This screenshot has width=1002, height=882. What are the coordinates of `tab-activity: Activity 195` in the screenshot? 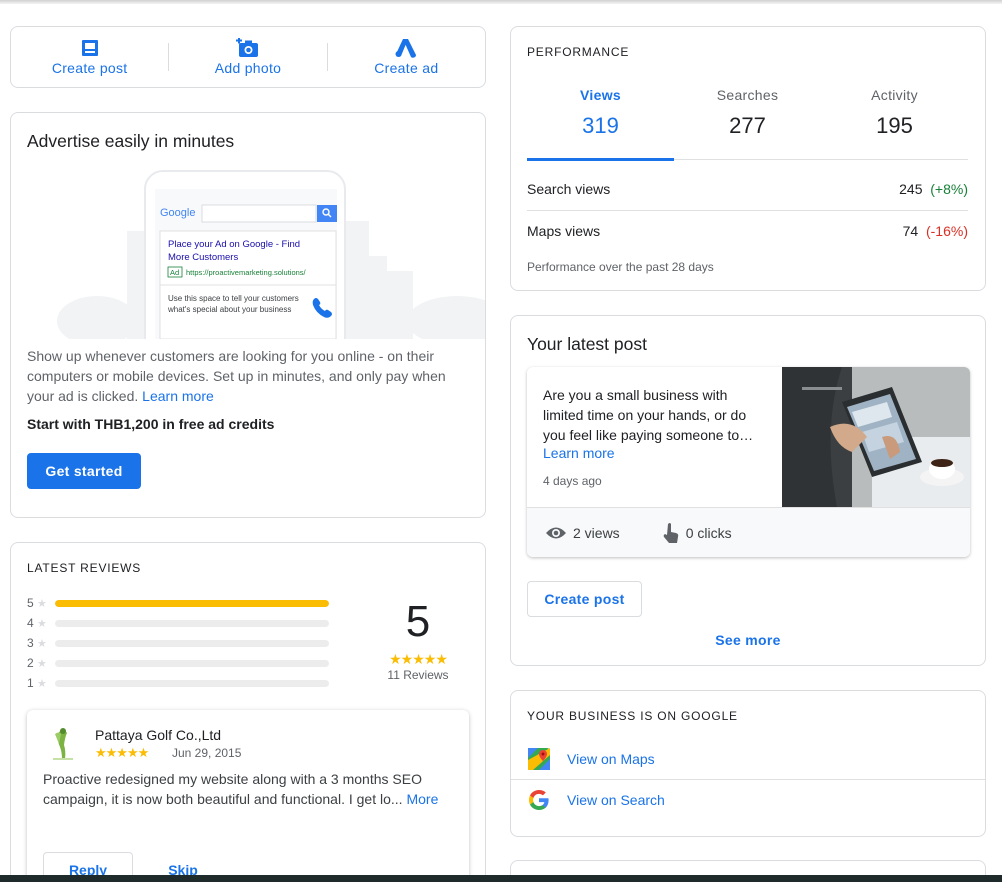 It's located at (894, 122).